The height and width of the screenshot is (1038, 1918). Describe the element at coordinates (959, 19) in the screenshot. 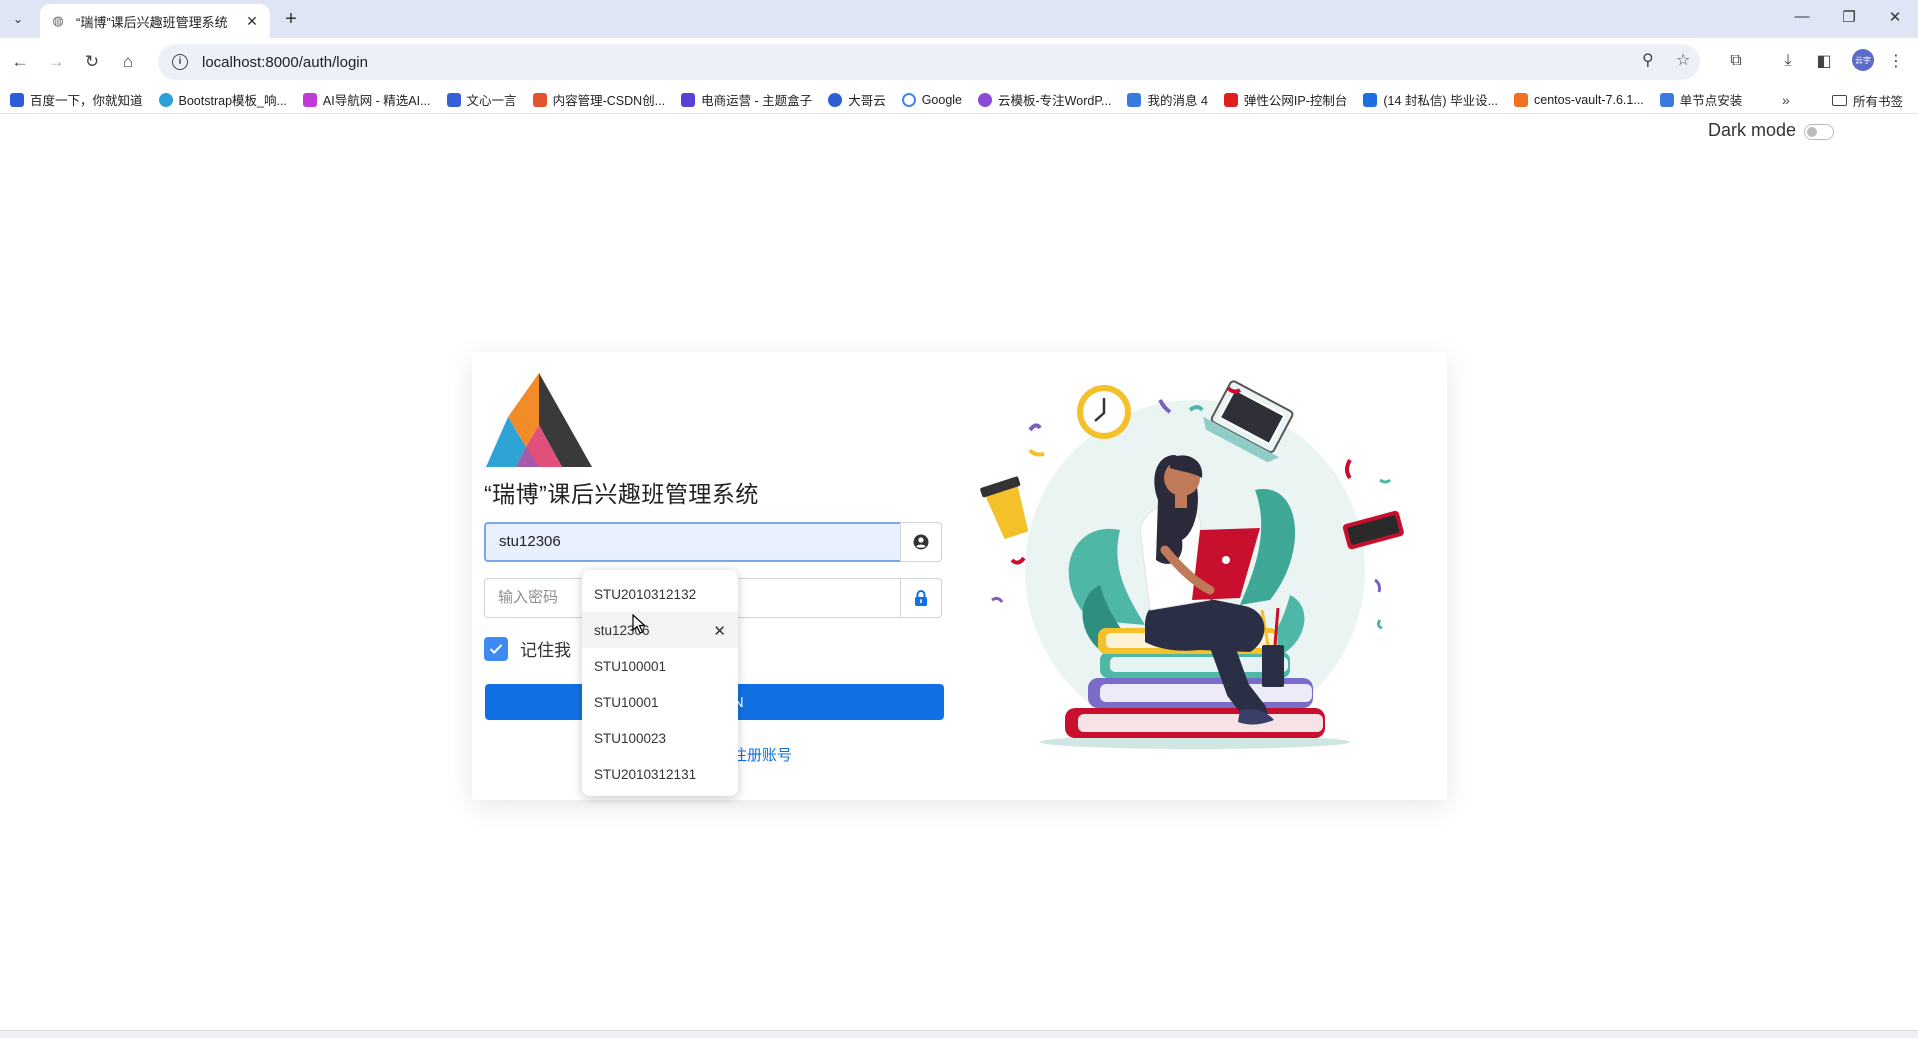

I see `tab-strip: ⌄ ◍ “瑞博”课后兴趣班管理系统 ✕ + — ❐ ✕` at that location.